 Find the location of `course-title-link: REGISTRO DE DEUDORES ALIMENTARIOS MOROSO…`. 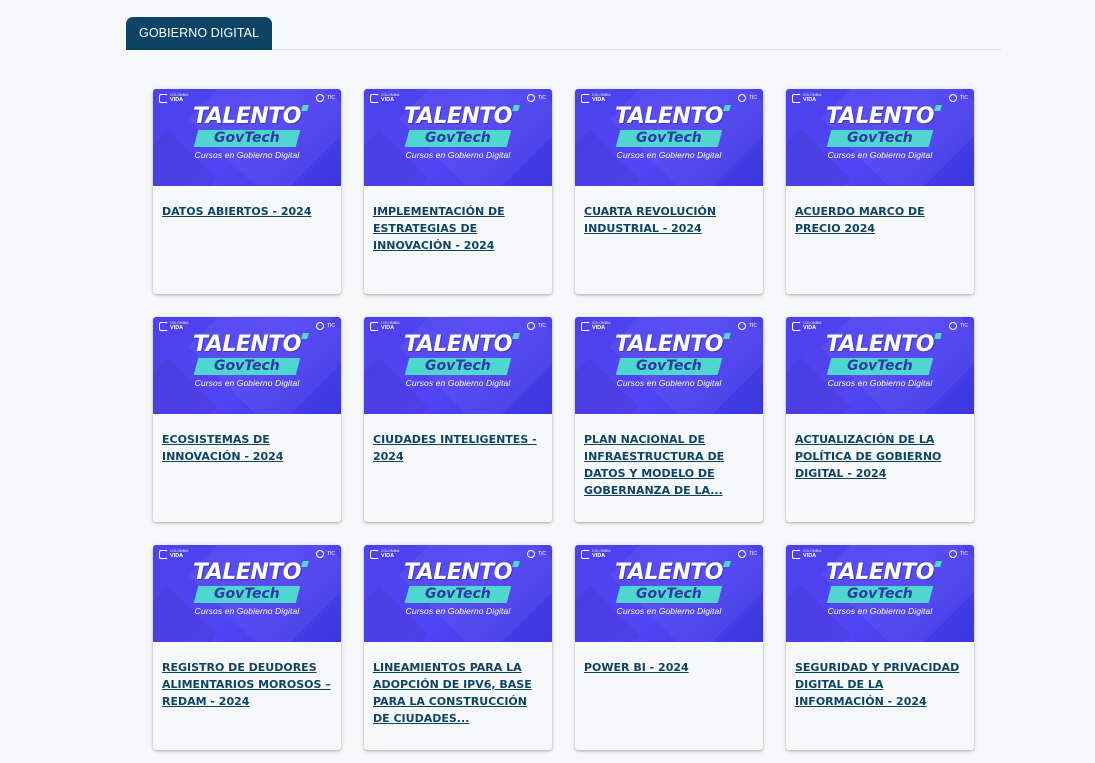

course-title-link: REGISTRO DE DEUDORES ALIMENTARIOS MOROSO… is located at coordinates (247, 676).